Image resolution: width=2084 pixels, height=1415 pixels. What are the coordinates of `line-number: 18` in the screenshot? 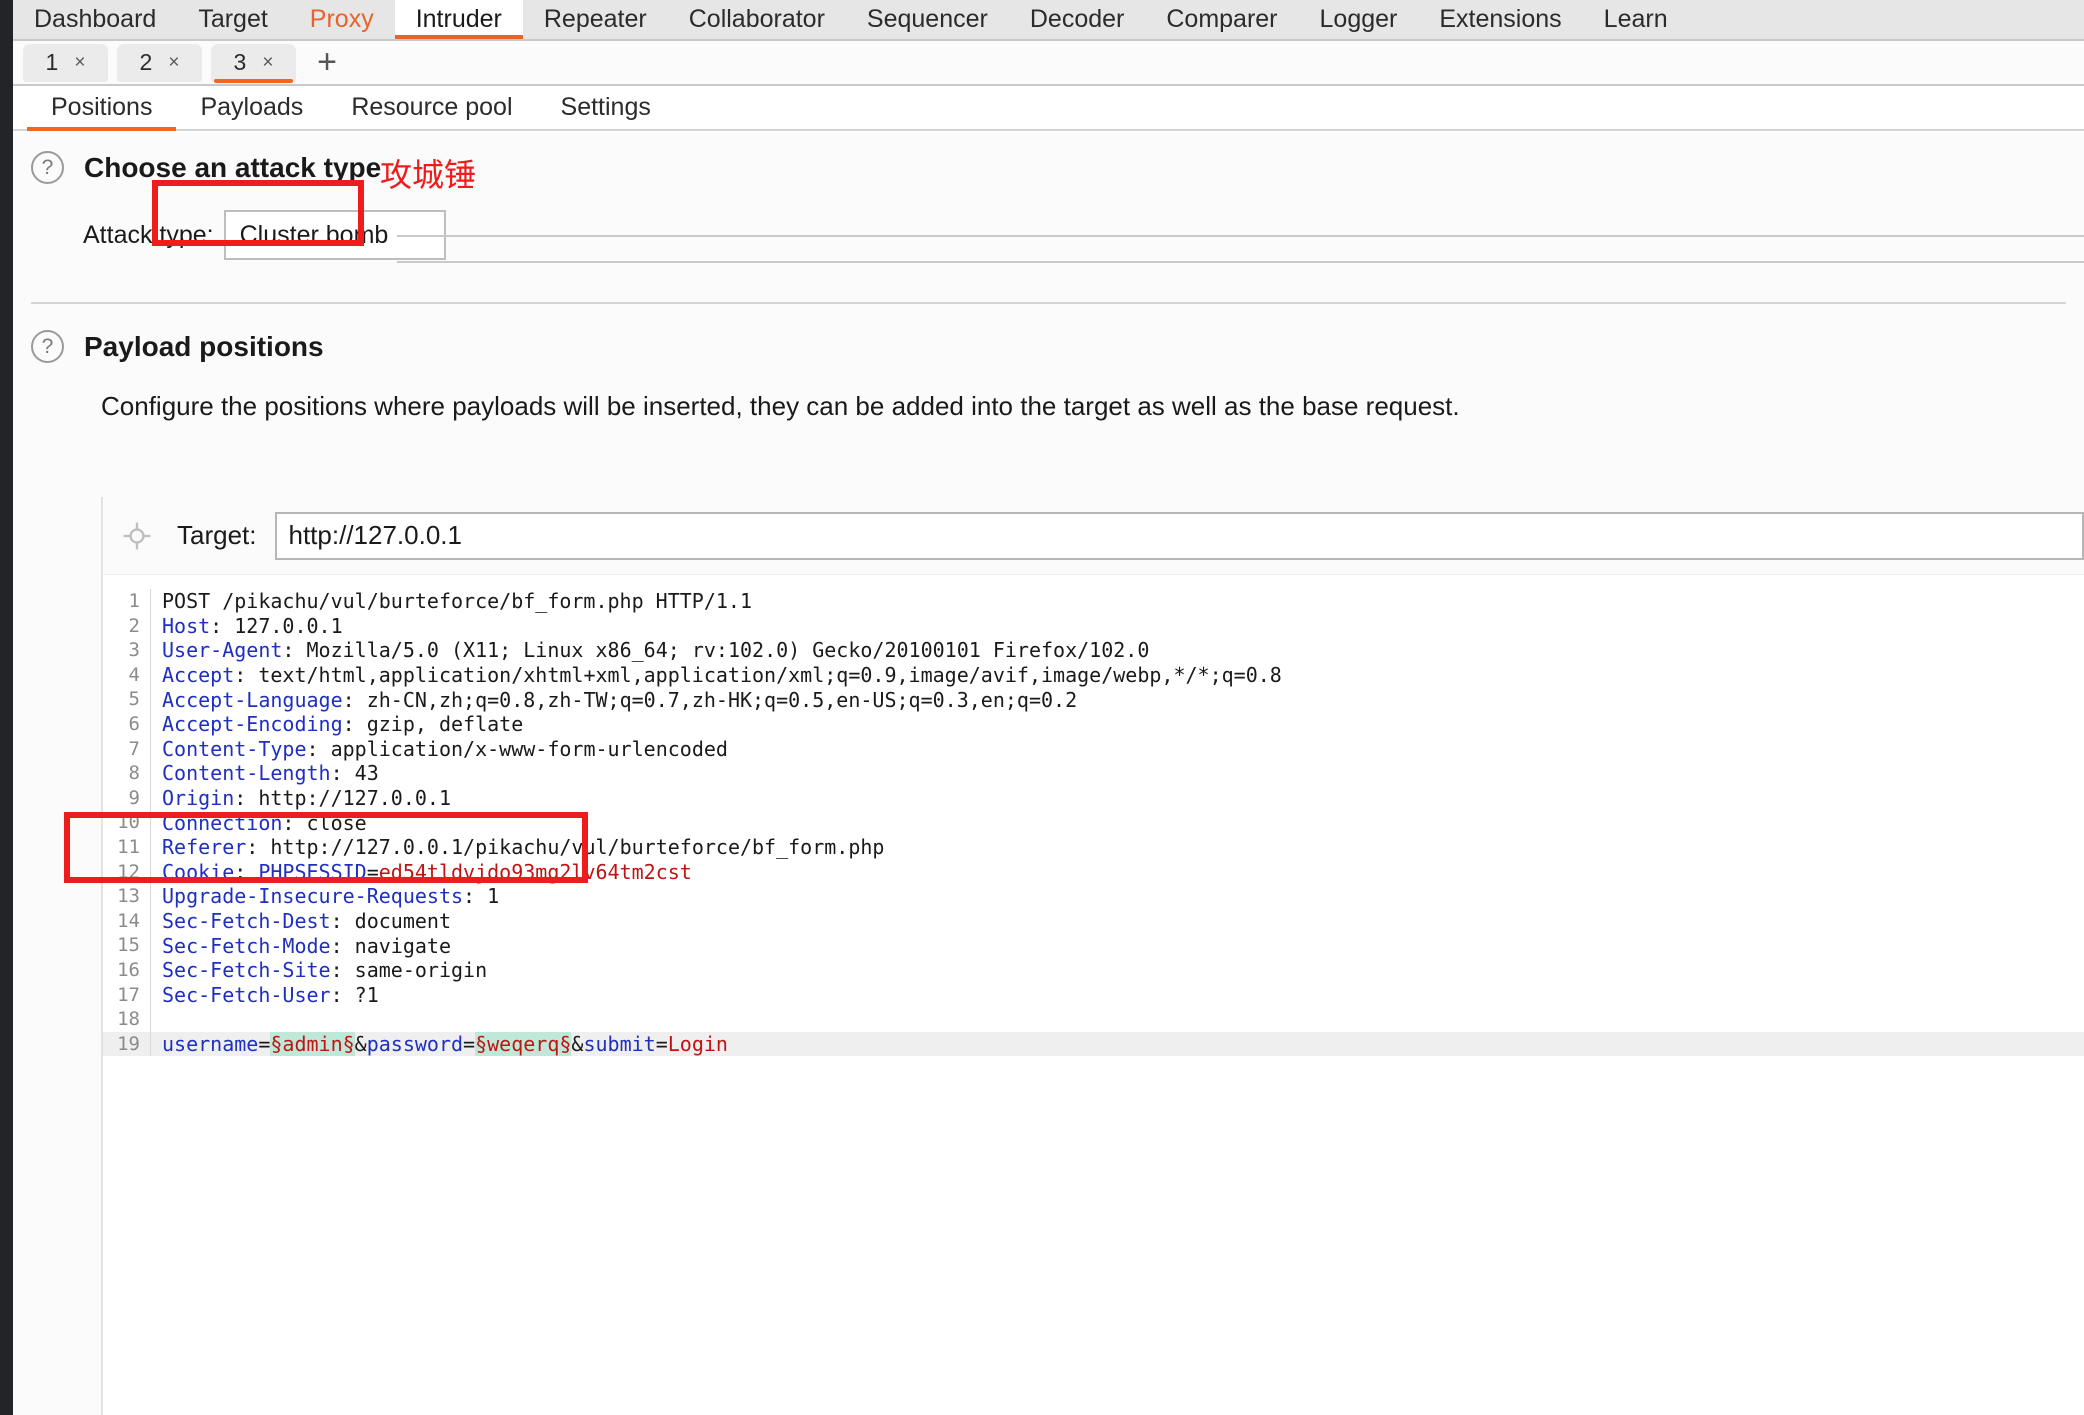 It's located at (127, 1019).